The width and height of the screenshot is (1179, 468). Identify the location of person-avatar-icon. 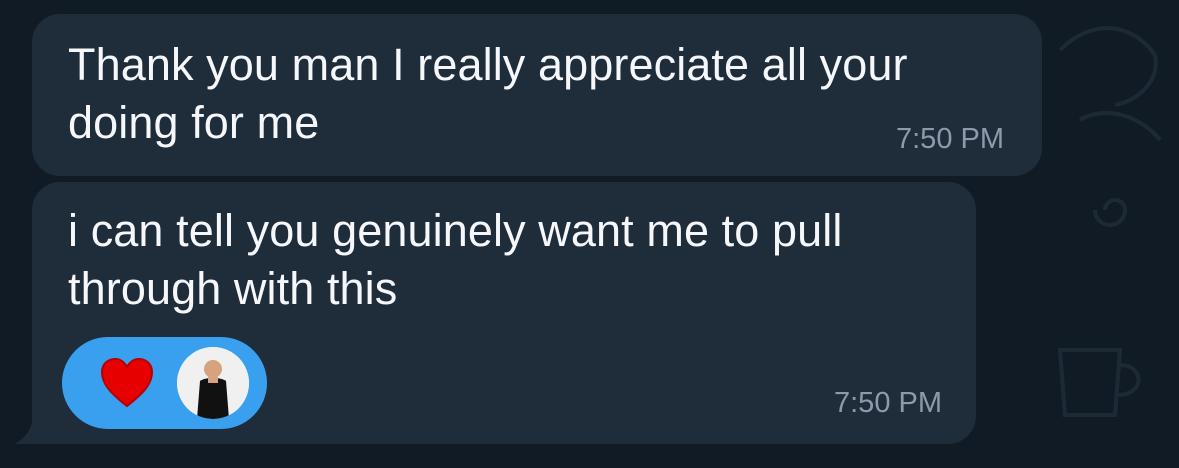
(213, 383).